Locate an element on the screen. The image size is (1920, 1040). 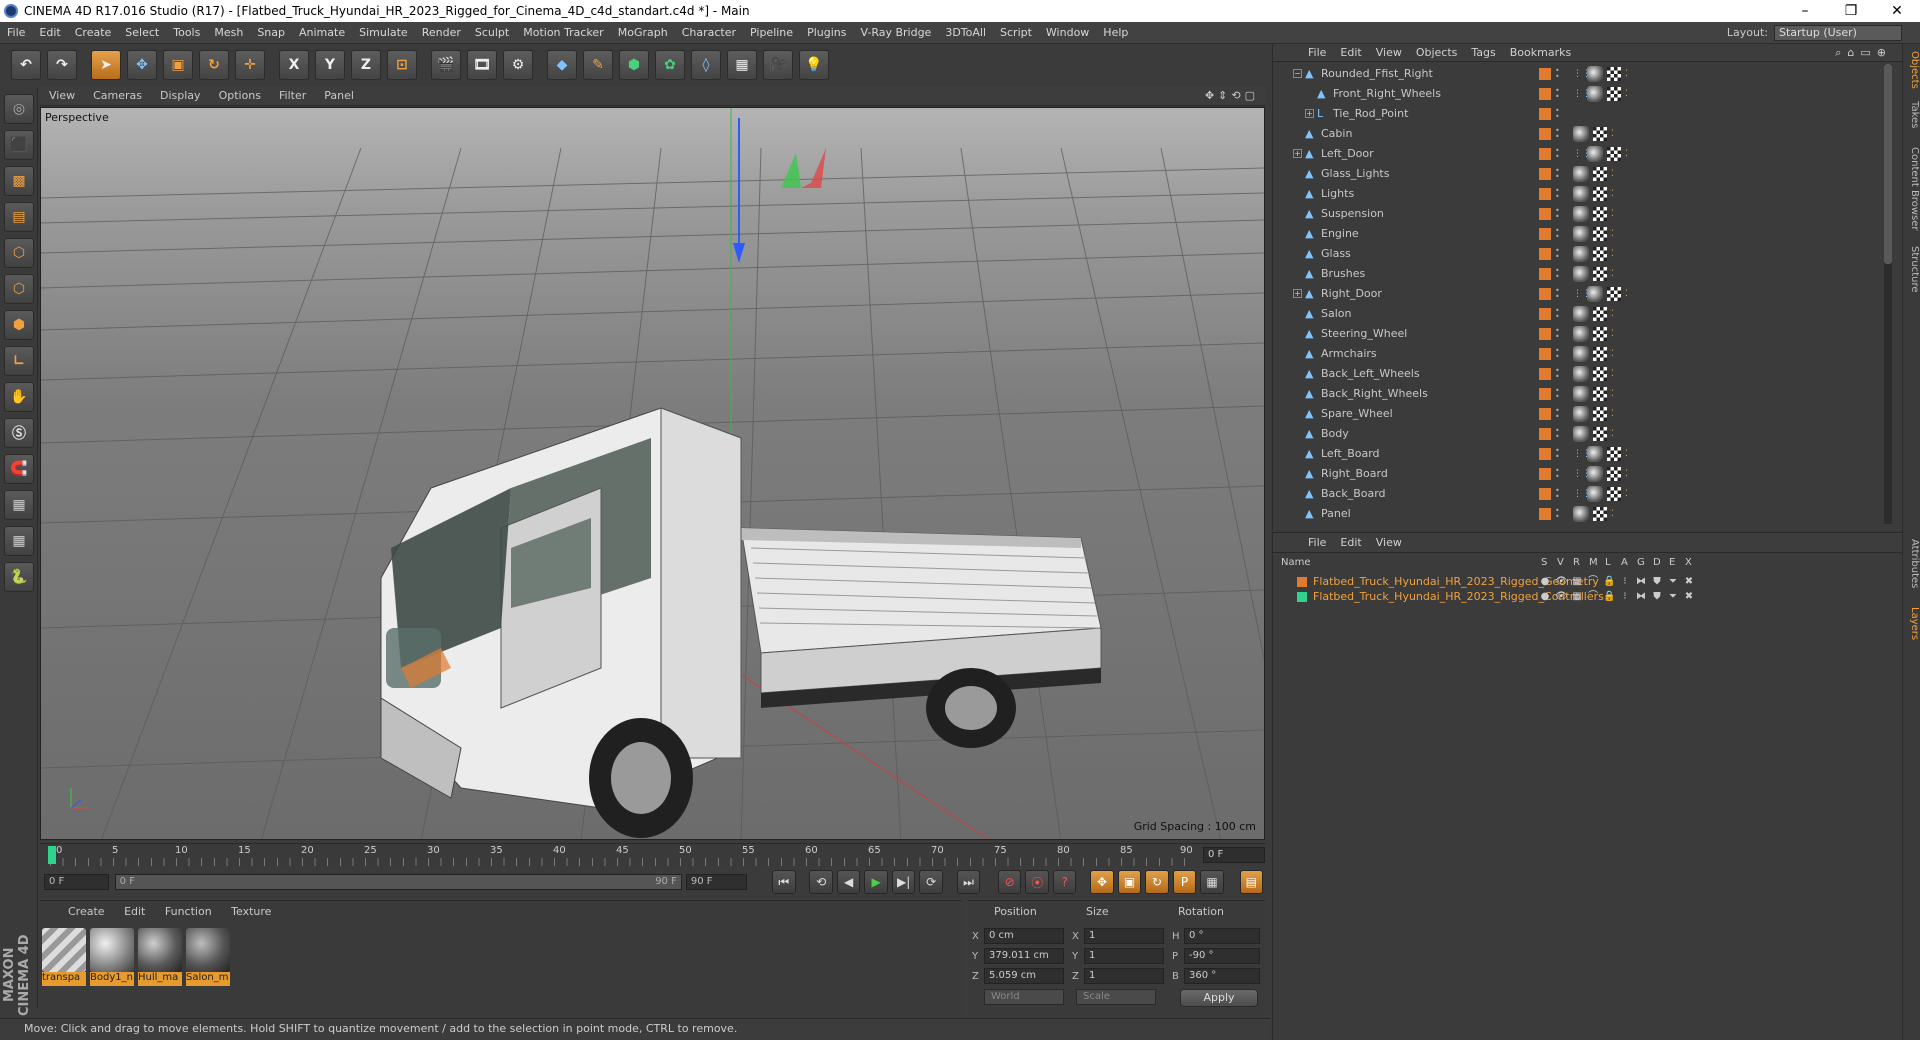
keyframe-selection-button: ? is located at coordinates (1064, 882).